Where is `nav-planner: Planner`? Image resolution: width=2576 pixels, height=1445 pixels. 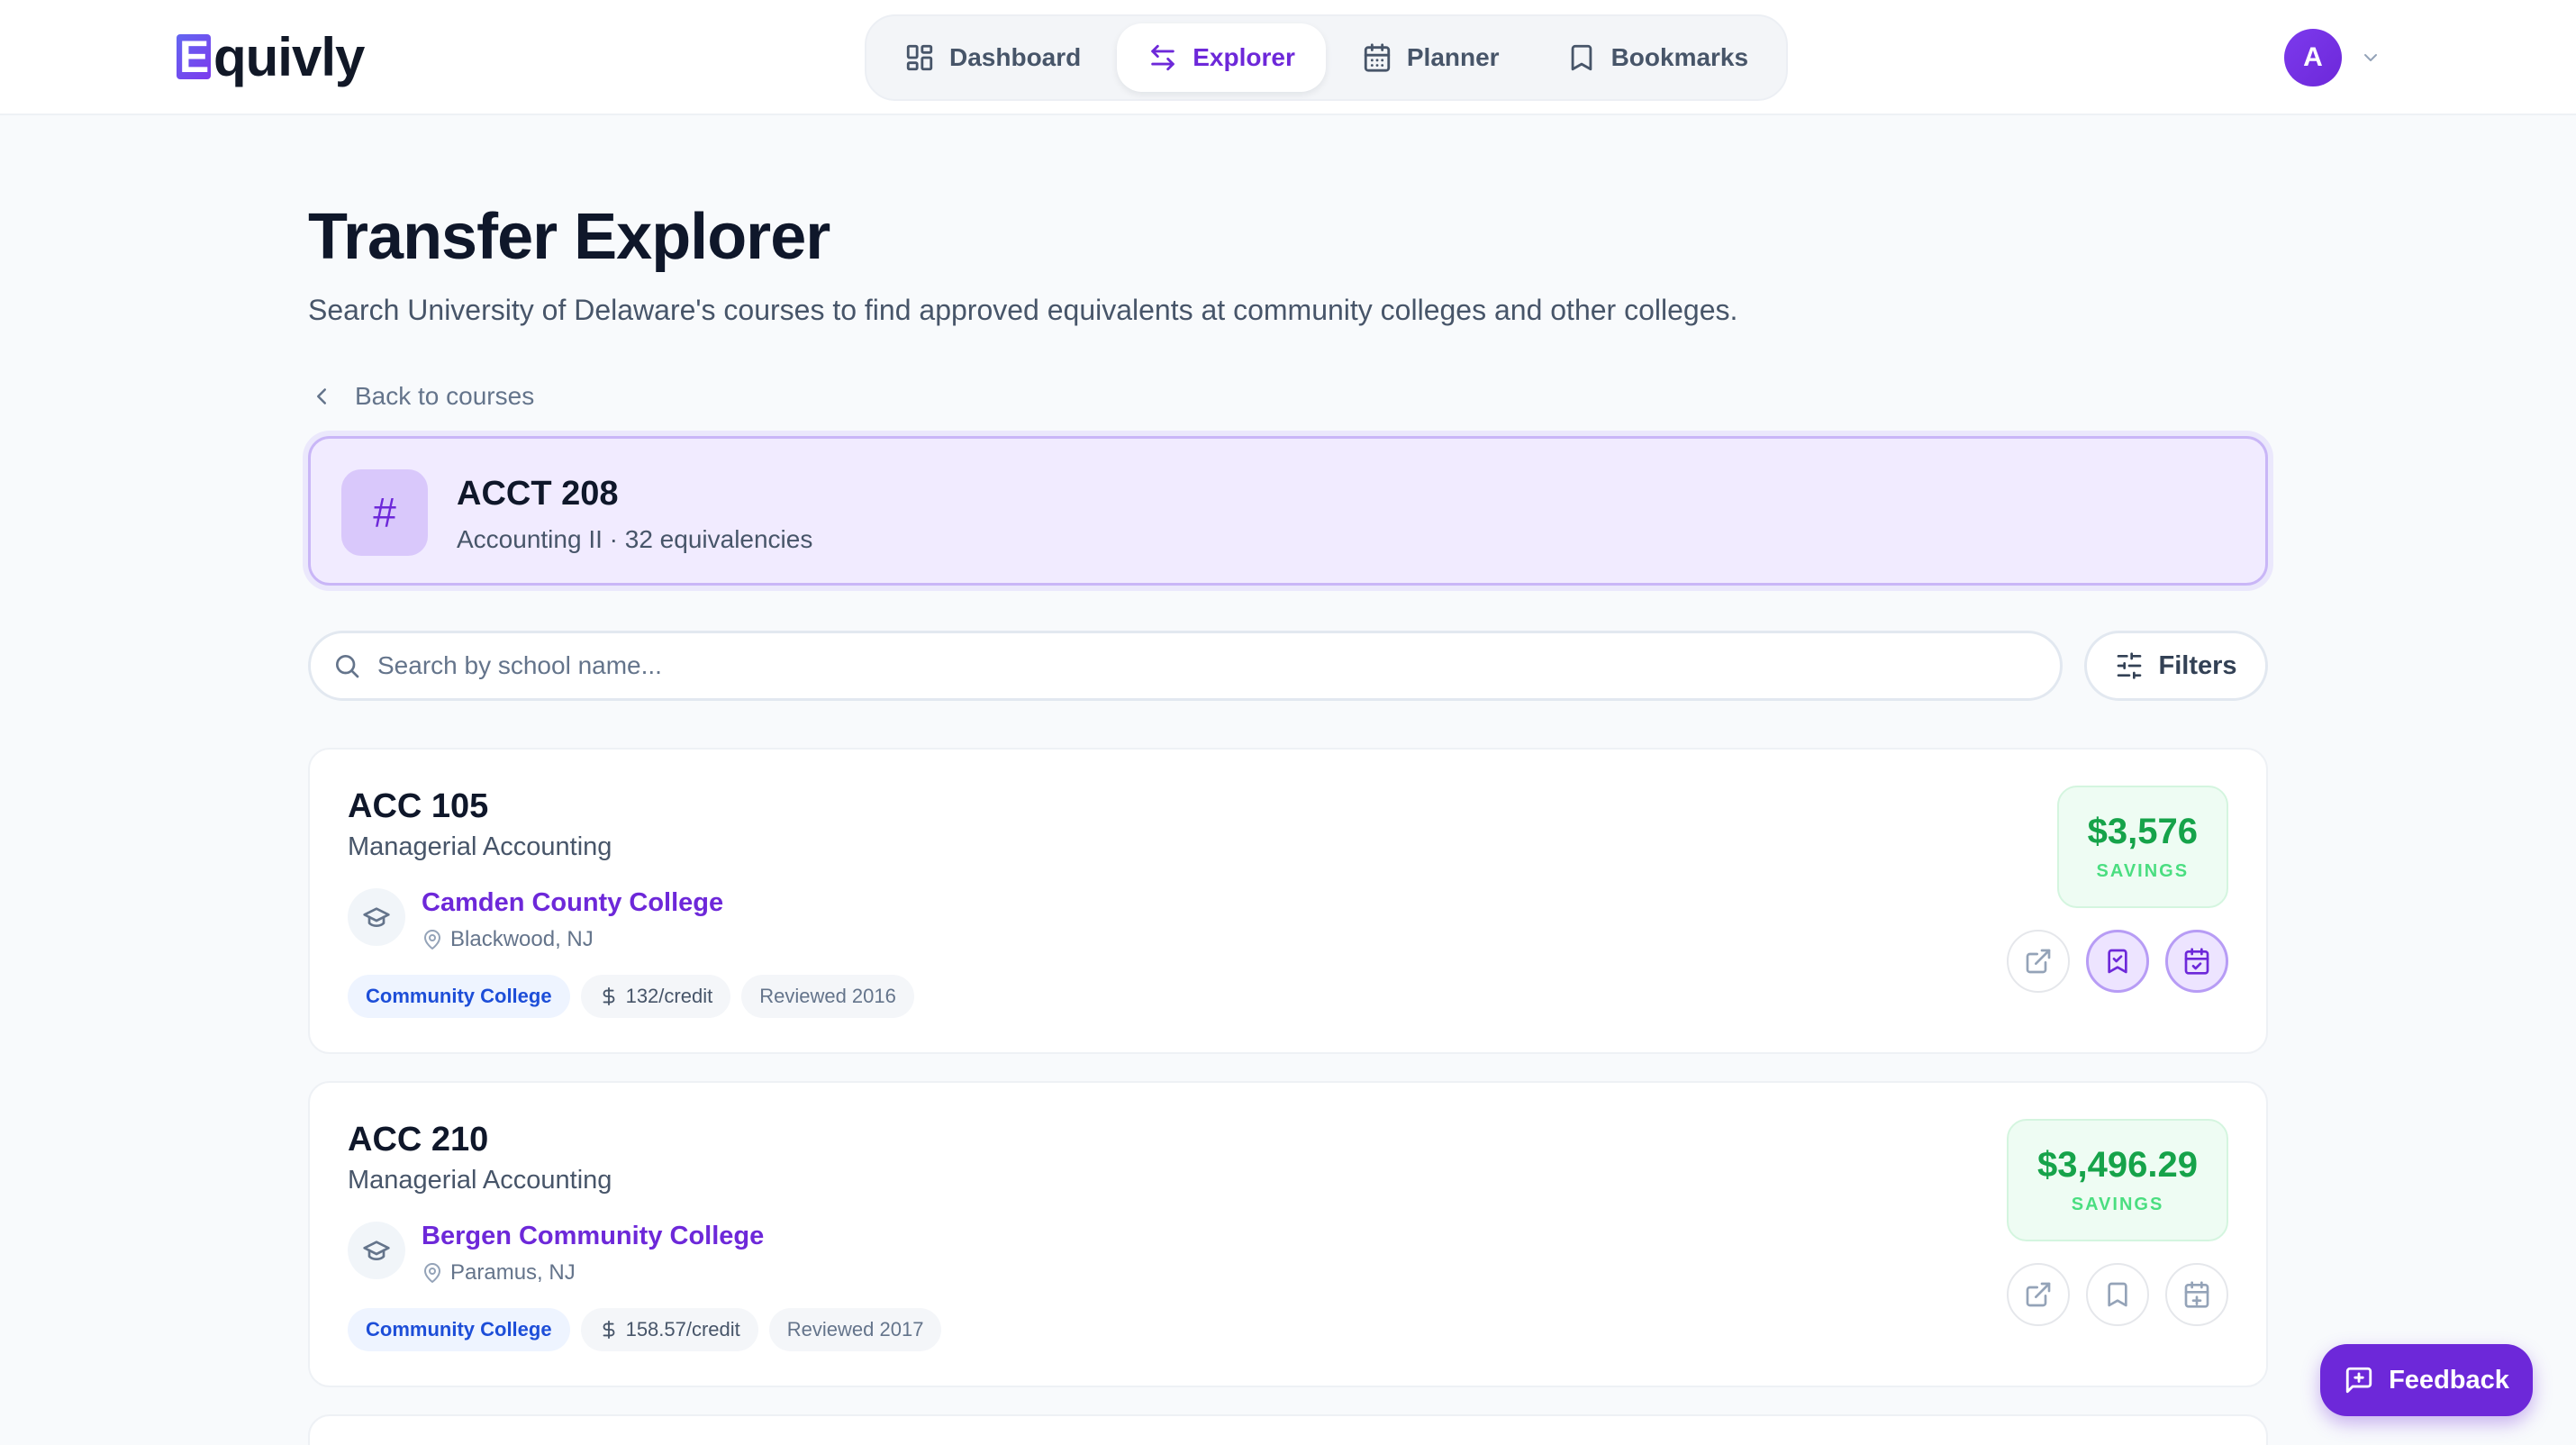
nav-planner: Planner is located at coordinates (1430, 57).